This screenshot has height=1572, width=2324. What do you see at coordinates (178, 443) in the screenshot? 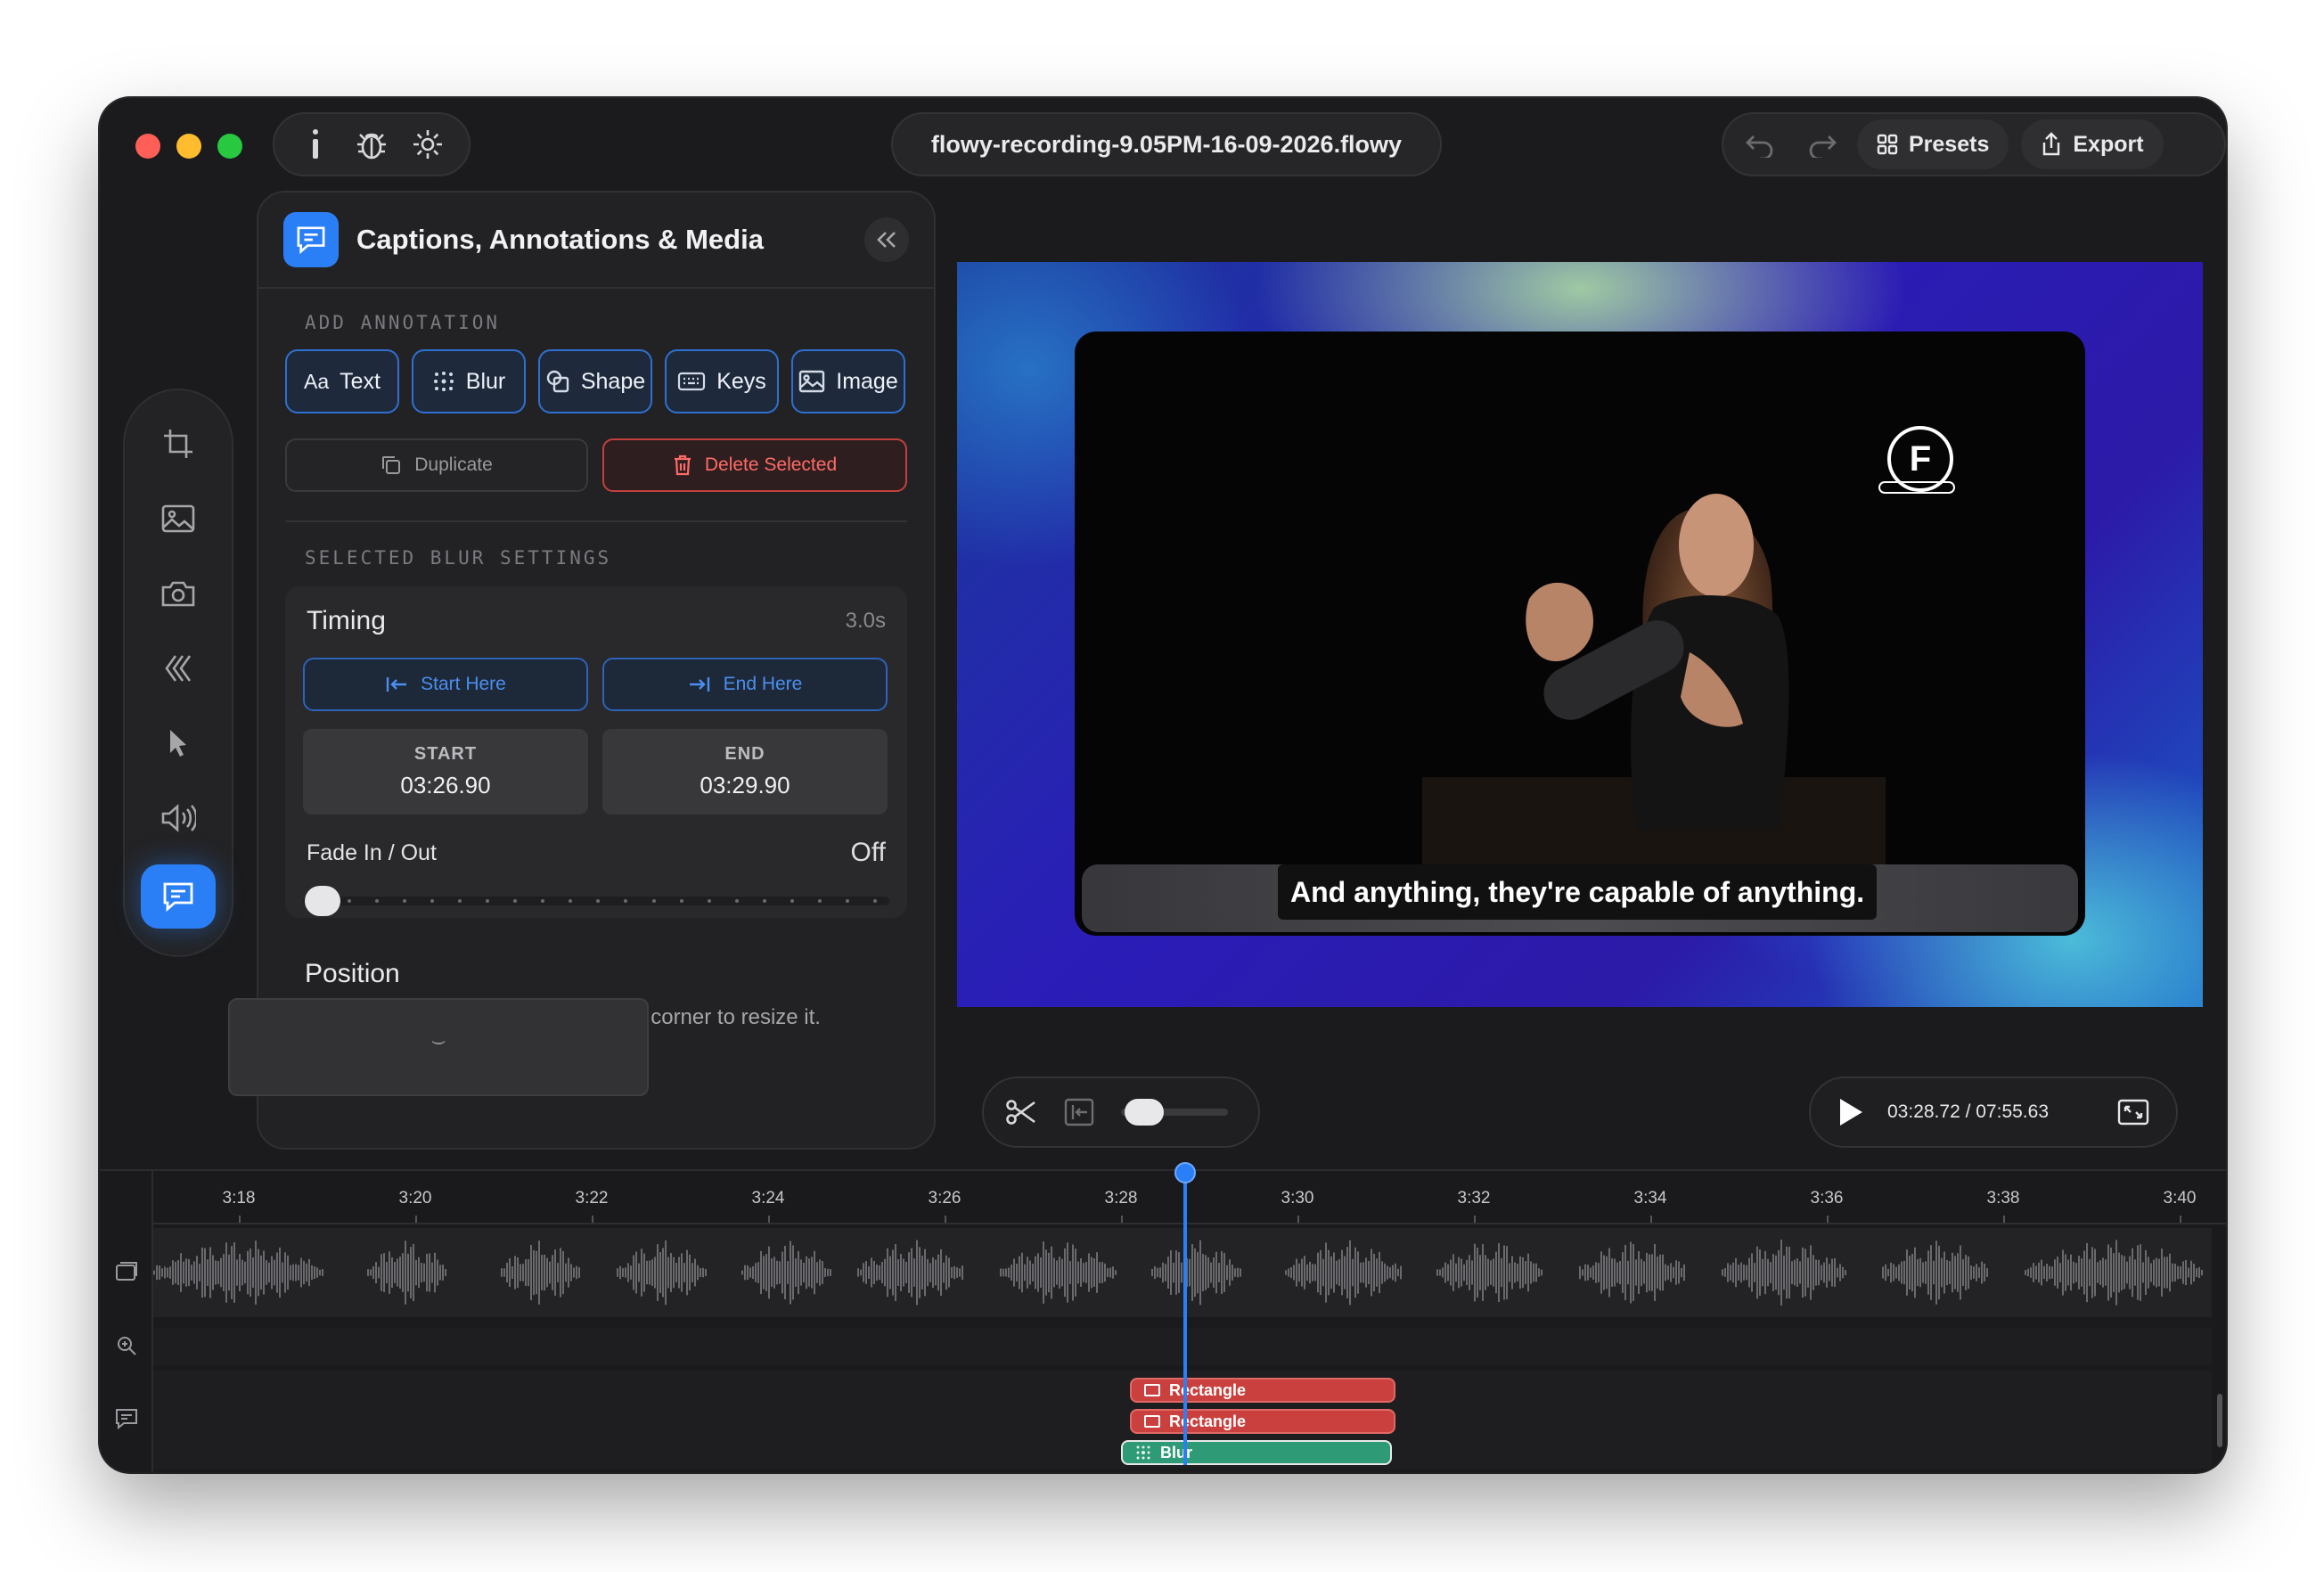
I see `crop-icon` at bounding box center [178, 443].